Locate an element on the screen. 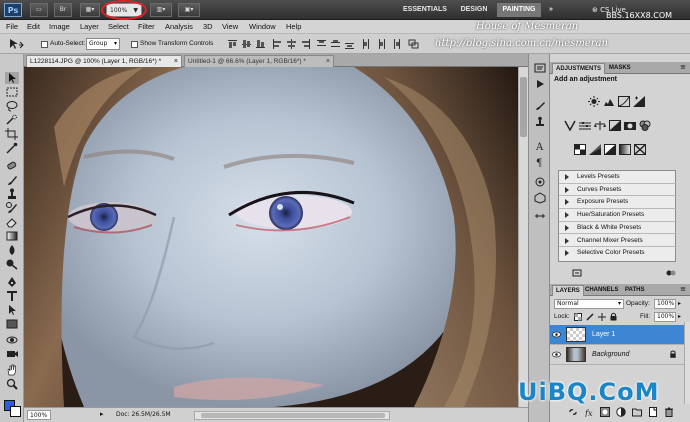 The width and height of the screenshot is (690, 422). tab-masks: MASKS is located at coordinates (620, 68).